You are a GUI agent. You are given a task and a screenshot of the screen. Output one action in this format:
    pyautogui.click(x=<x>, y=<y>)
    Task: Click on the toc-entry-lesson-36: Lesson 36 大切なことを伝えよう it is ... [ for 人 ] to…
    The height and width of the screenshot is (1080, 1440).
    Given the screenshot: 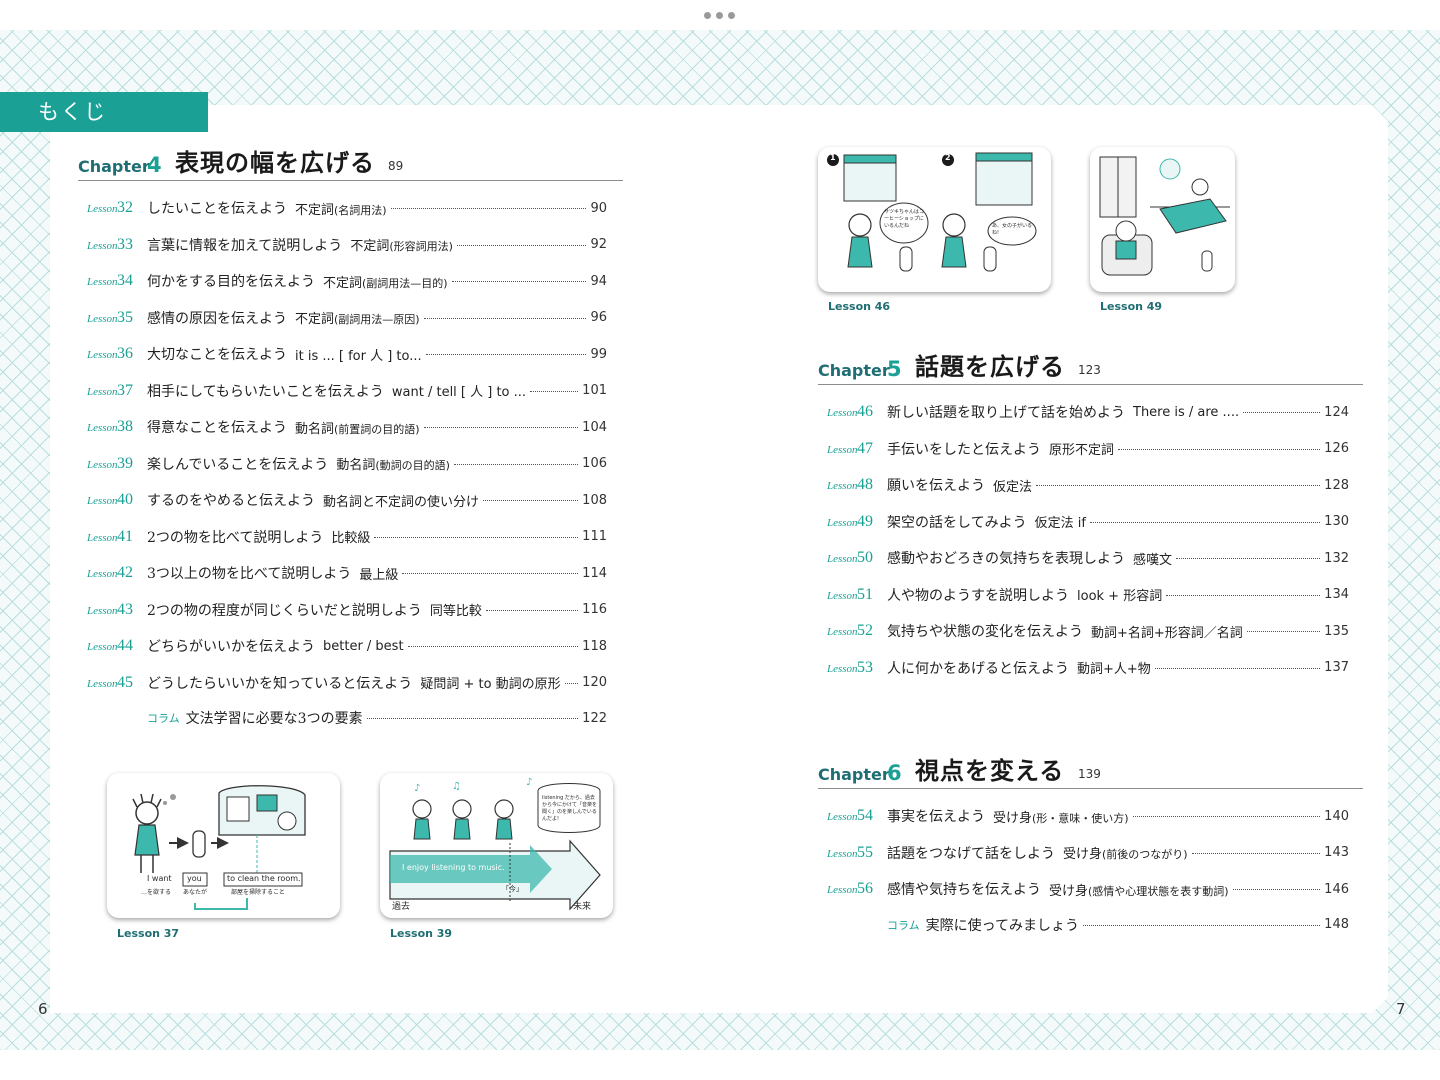 What is the action you would take?
    pyautogui.click(x=347, y=354)
    